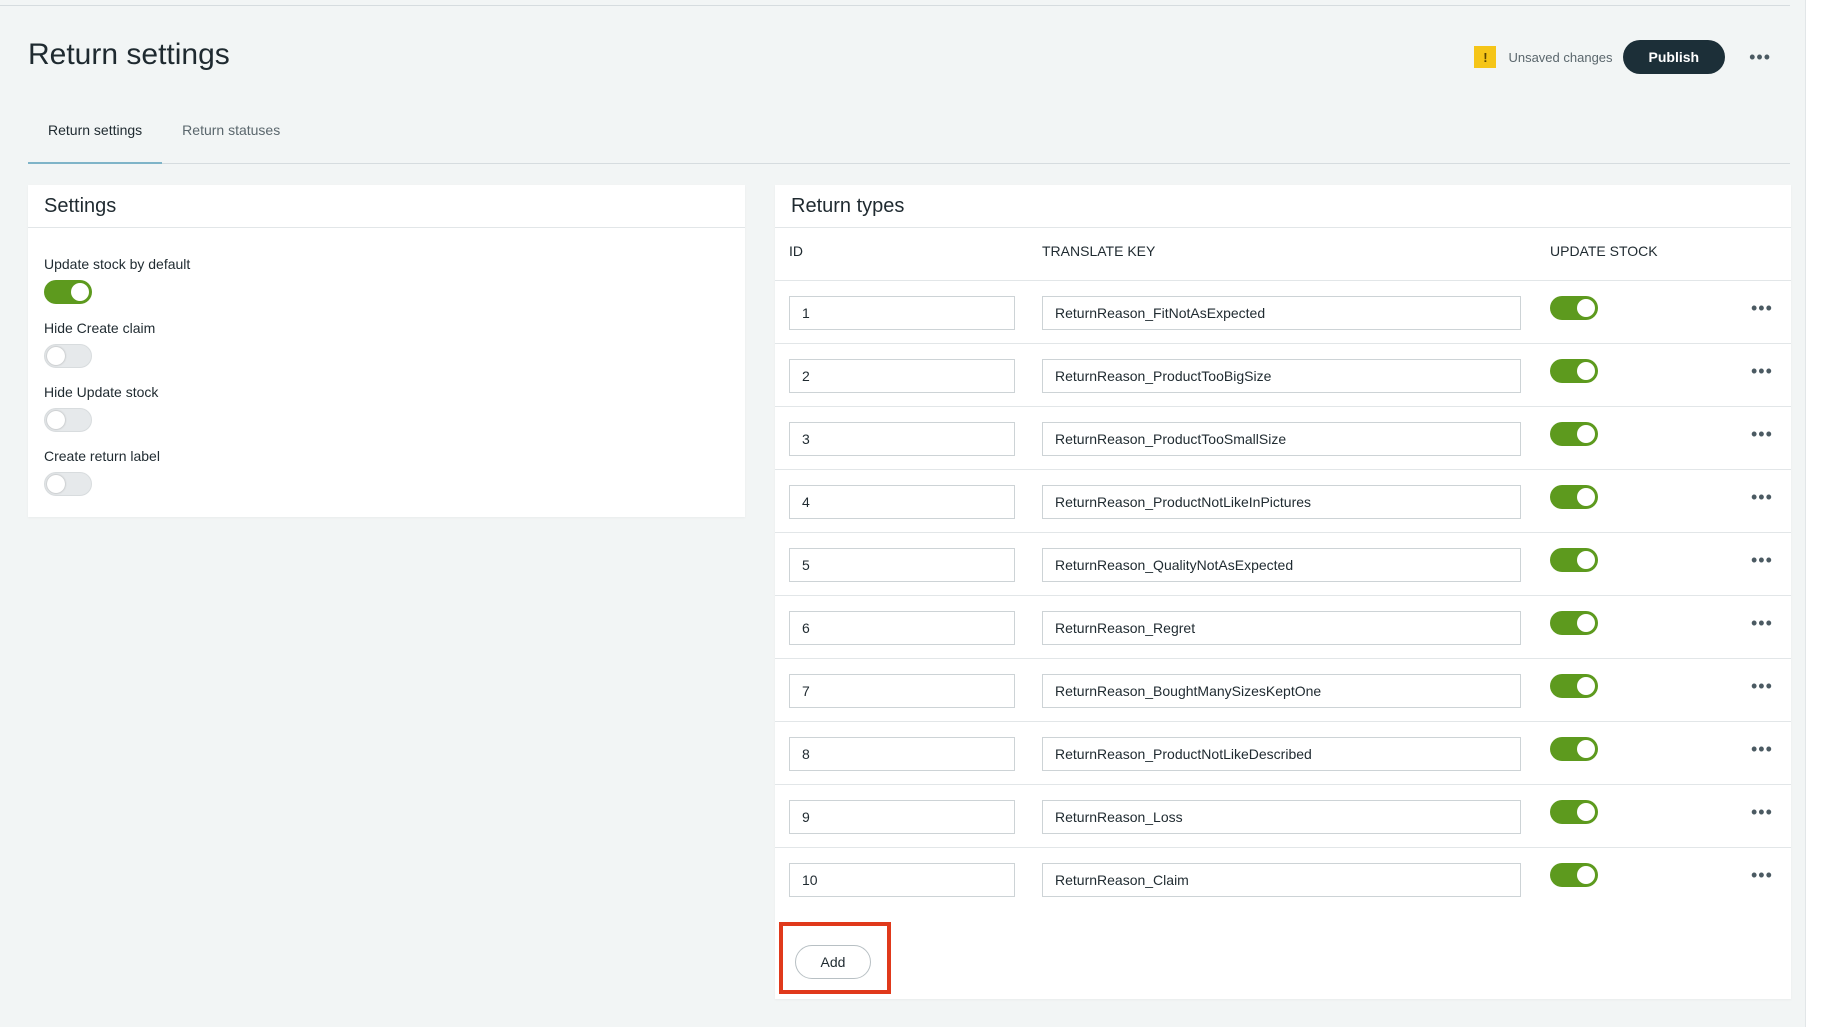 This screenshot has height=1027, width=1823. What do you see at coordinates (1099, 251) in the screenshot?
I see `column-header-translate-key: TRANSLATE KEY` at bounding box center [1099, 251].